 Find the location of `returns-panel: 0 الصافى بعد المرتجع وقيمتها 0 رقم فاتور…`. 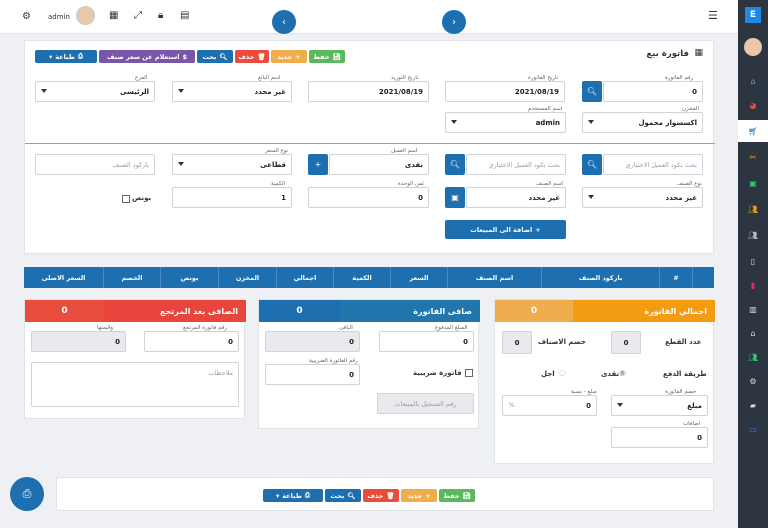

returns-panel: 0 الصافى بعد المرتجع وقيمتها 0 رقم فاتور… is located at coordinates (135, 359).